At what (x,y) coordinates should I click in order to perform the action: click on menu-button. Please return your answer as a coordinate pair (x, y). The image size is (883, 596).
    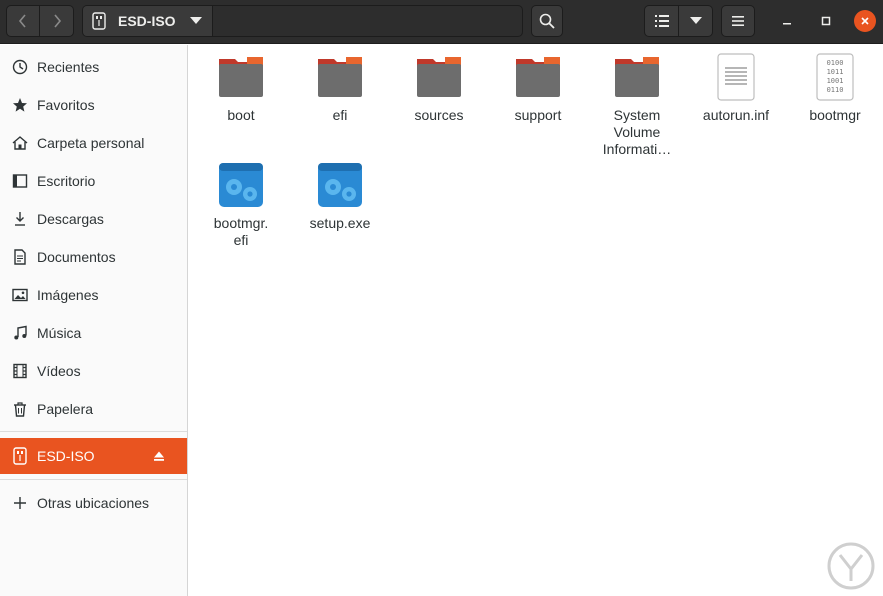
    Looking at the image, I should click on (738, 21).